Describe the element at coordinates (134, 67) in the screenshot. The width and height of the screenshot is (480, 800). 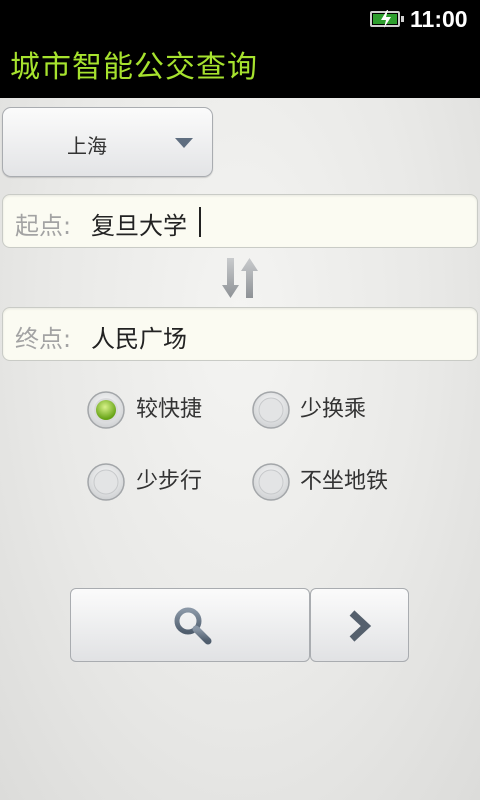
I see `app-title: 城市智能公交查询` at that location.